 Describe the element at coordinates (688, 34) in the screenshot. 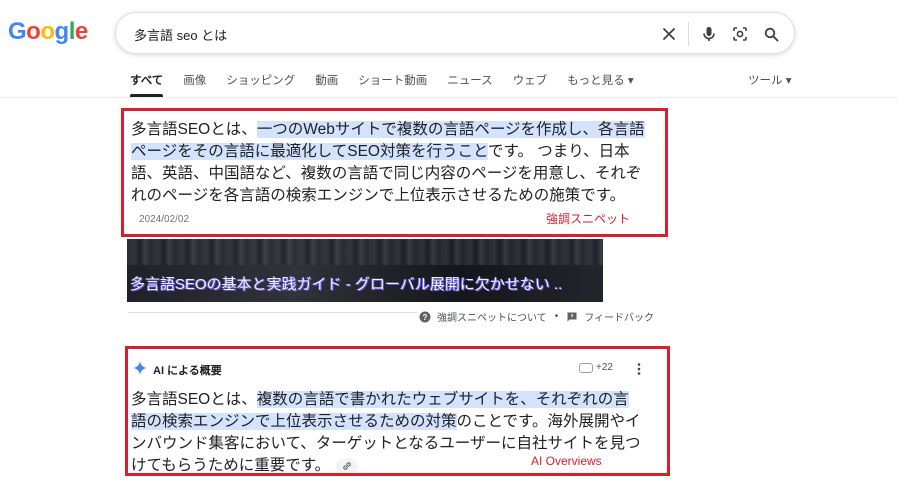

I see `search-divider` at that location.